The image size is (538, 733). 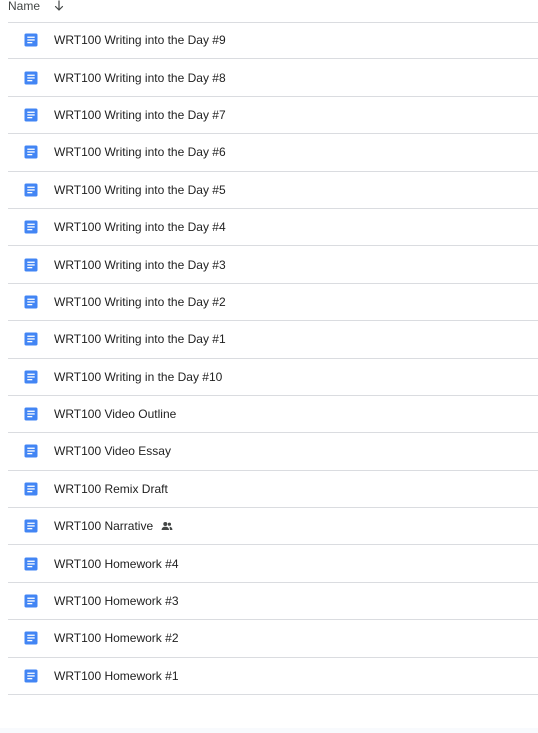 I want to click on file-name: WRT100 Remix Draft, so click(x=111, y=488).